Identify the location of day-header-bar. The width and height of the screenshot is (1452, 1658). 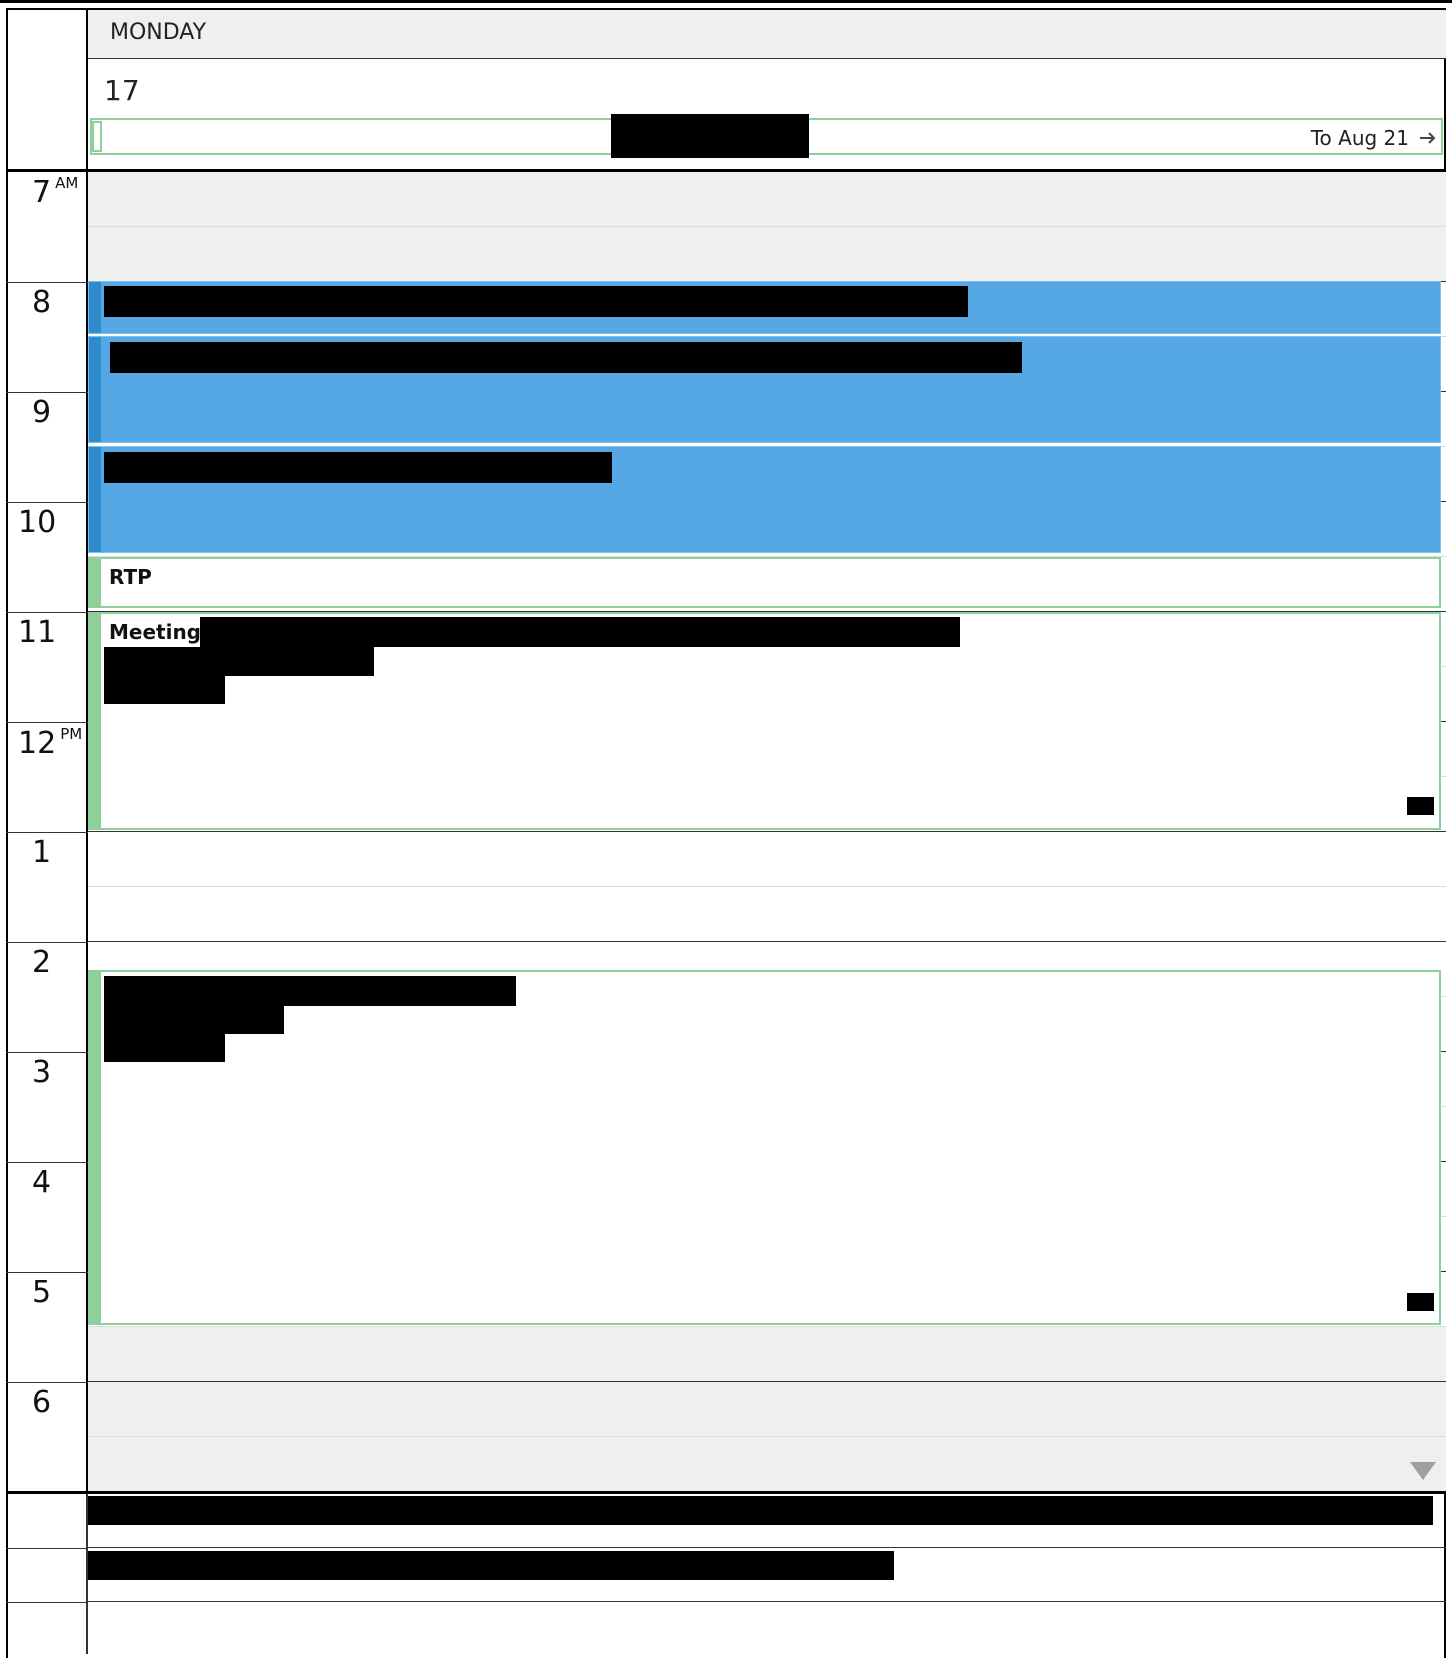
(767, 34).